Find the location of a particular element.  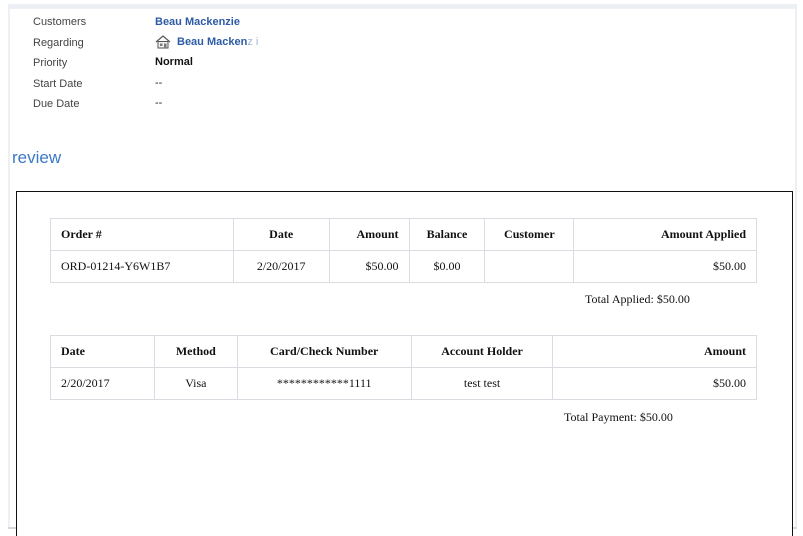

frame-left-edge is located at coordinates (9, 269).